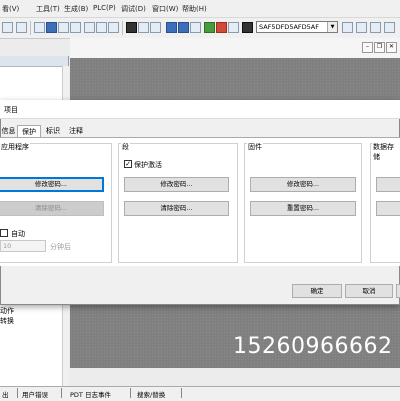 The image size is (400, 401). I want to click on menu-view: 看(V), so click(10, 9).